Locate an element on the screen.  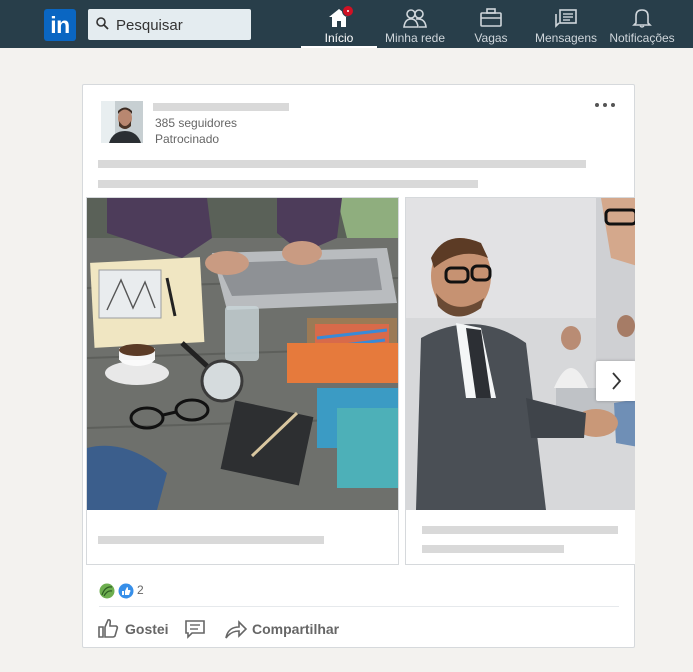
top-navigation: in Início Minha rede Vagas Mensagens is located at coordinates (346, 24).